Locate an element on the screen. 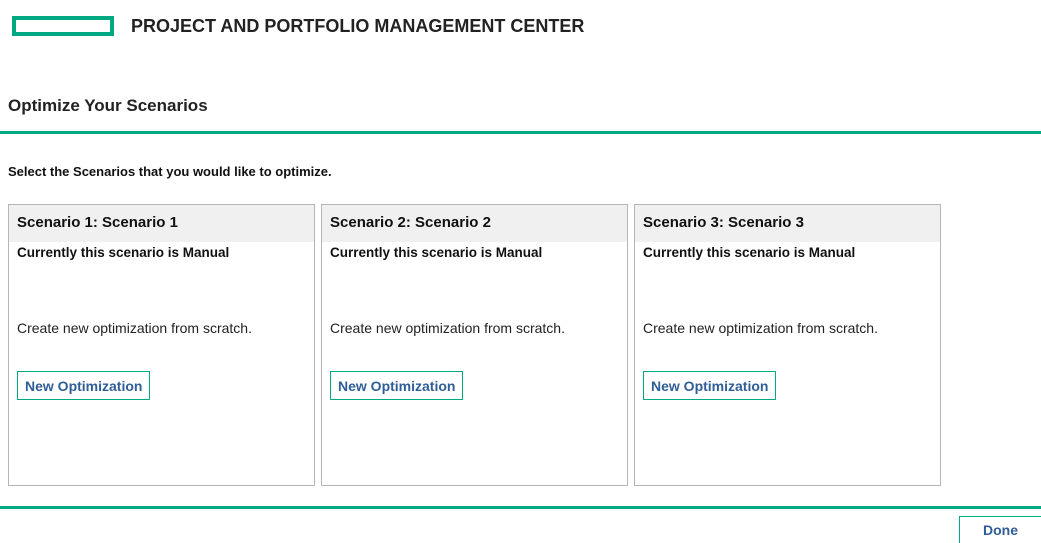 The image size is (1041, 543). new-optimization-button-3: New Optimization is located at coordinates (710, 385).